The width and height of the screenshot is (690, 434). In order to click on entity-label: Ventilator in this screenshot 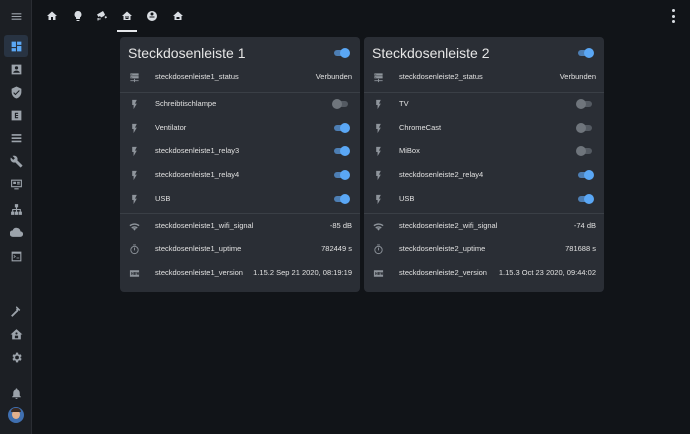, I will do `click(171, 127)`.